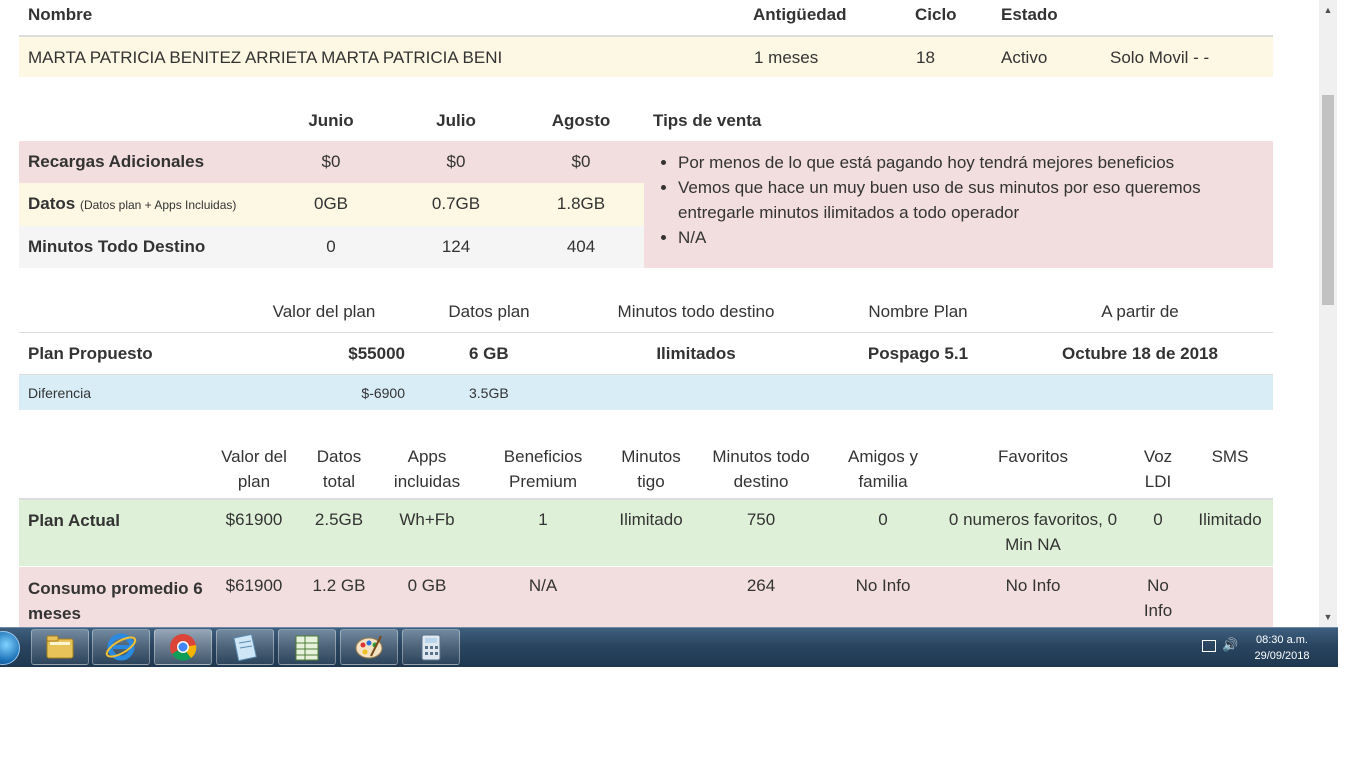 The image size is (1366, 768). I want to click on header-line: familia, so click(883, 481).